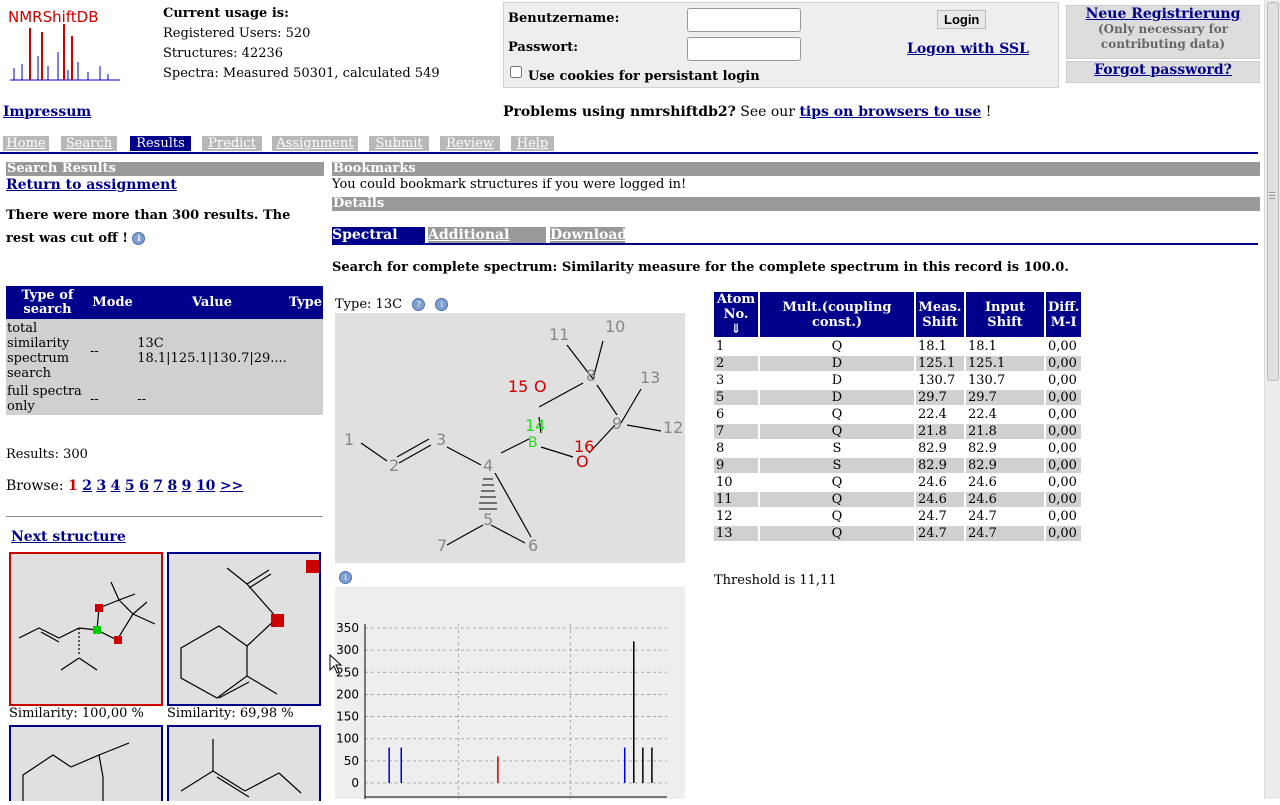 The height and width of the screenshot is (805, 1280). What do you see at coordinates (470, 143) in the screenshot?
I see `tab-review: Review` at bounding box center [470, 143].